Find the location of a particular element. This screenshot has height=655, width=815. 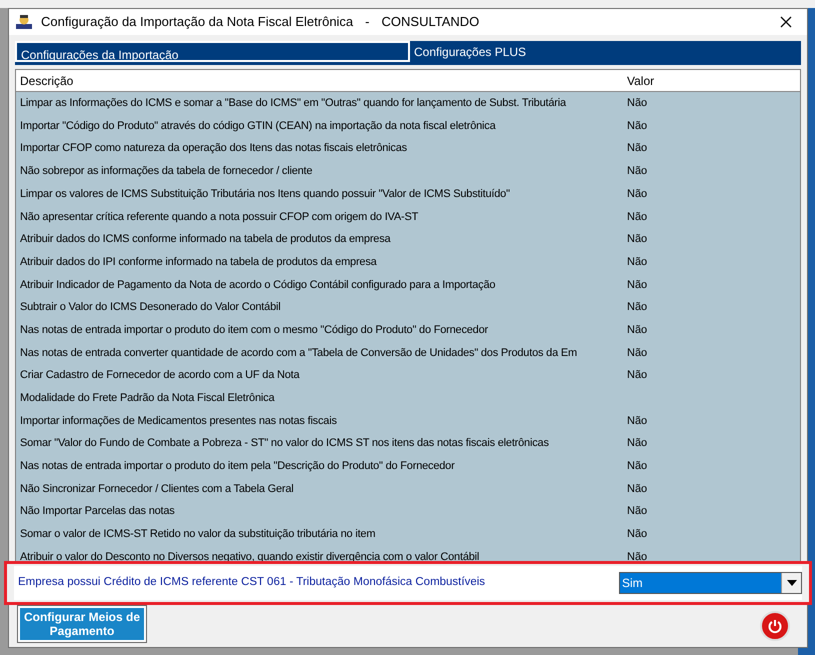

column-header: Descrição is located at coordinates (46, 81).